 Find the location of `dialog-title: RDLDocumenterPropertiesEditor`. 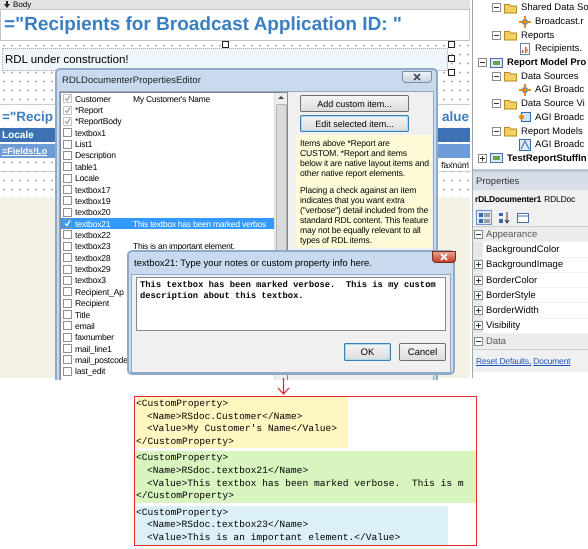

dialog-title: RDLDocumenterPropertiesEditor is located at coordinates (131, 80).